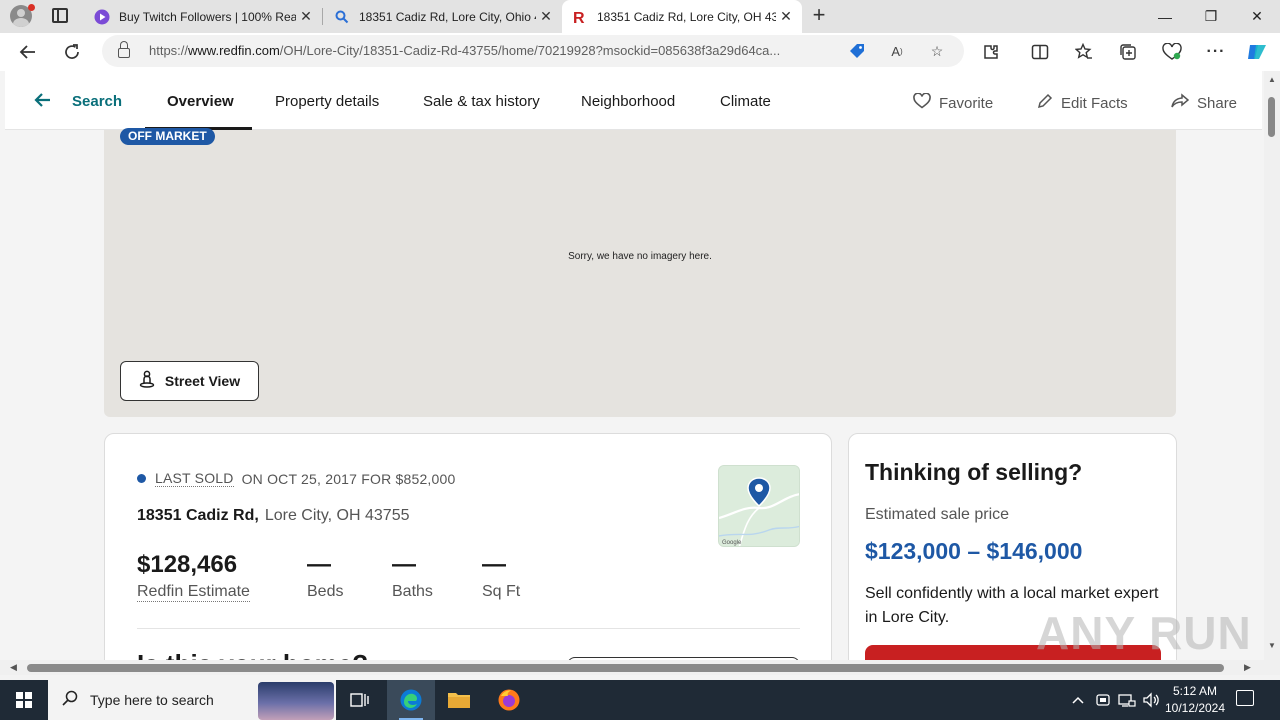 The image size is (1280, 720). Describe the element at coordinates (72, 52) in the screenshot. I see `refresh-icon` at that location.